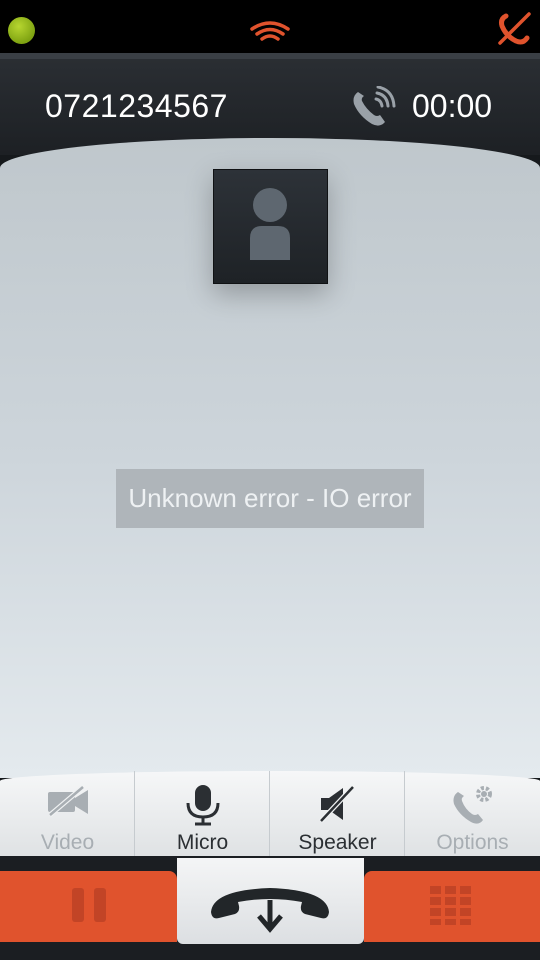  I want to click on options-label: Options, so click(472, 842).